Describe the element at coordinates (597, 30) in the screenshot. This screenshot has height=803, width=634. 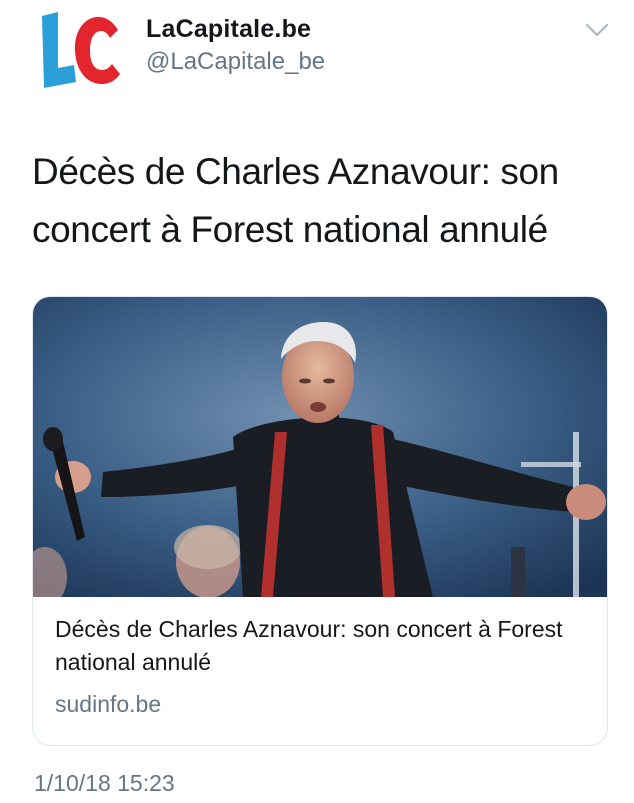
I see `chevron-down-icon` at that location.